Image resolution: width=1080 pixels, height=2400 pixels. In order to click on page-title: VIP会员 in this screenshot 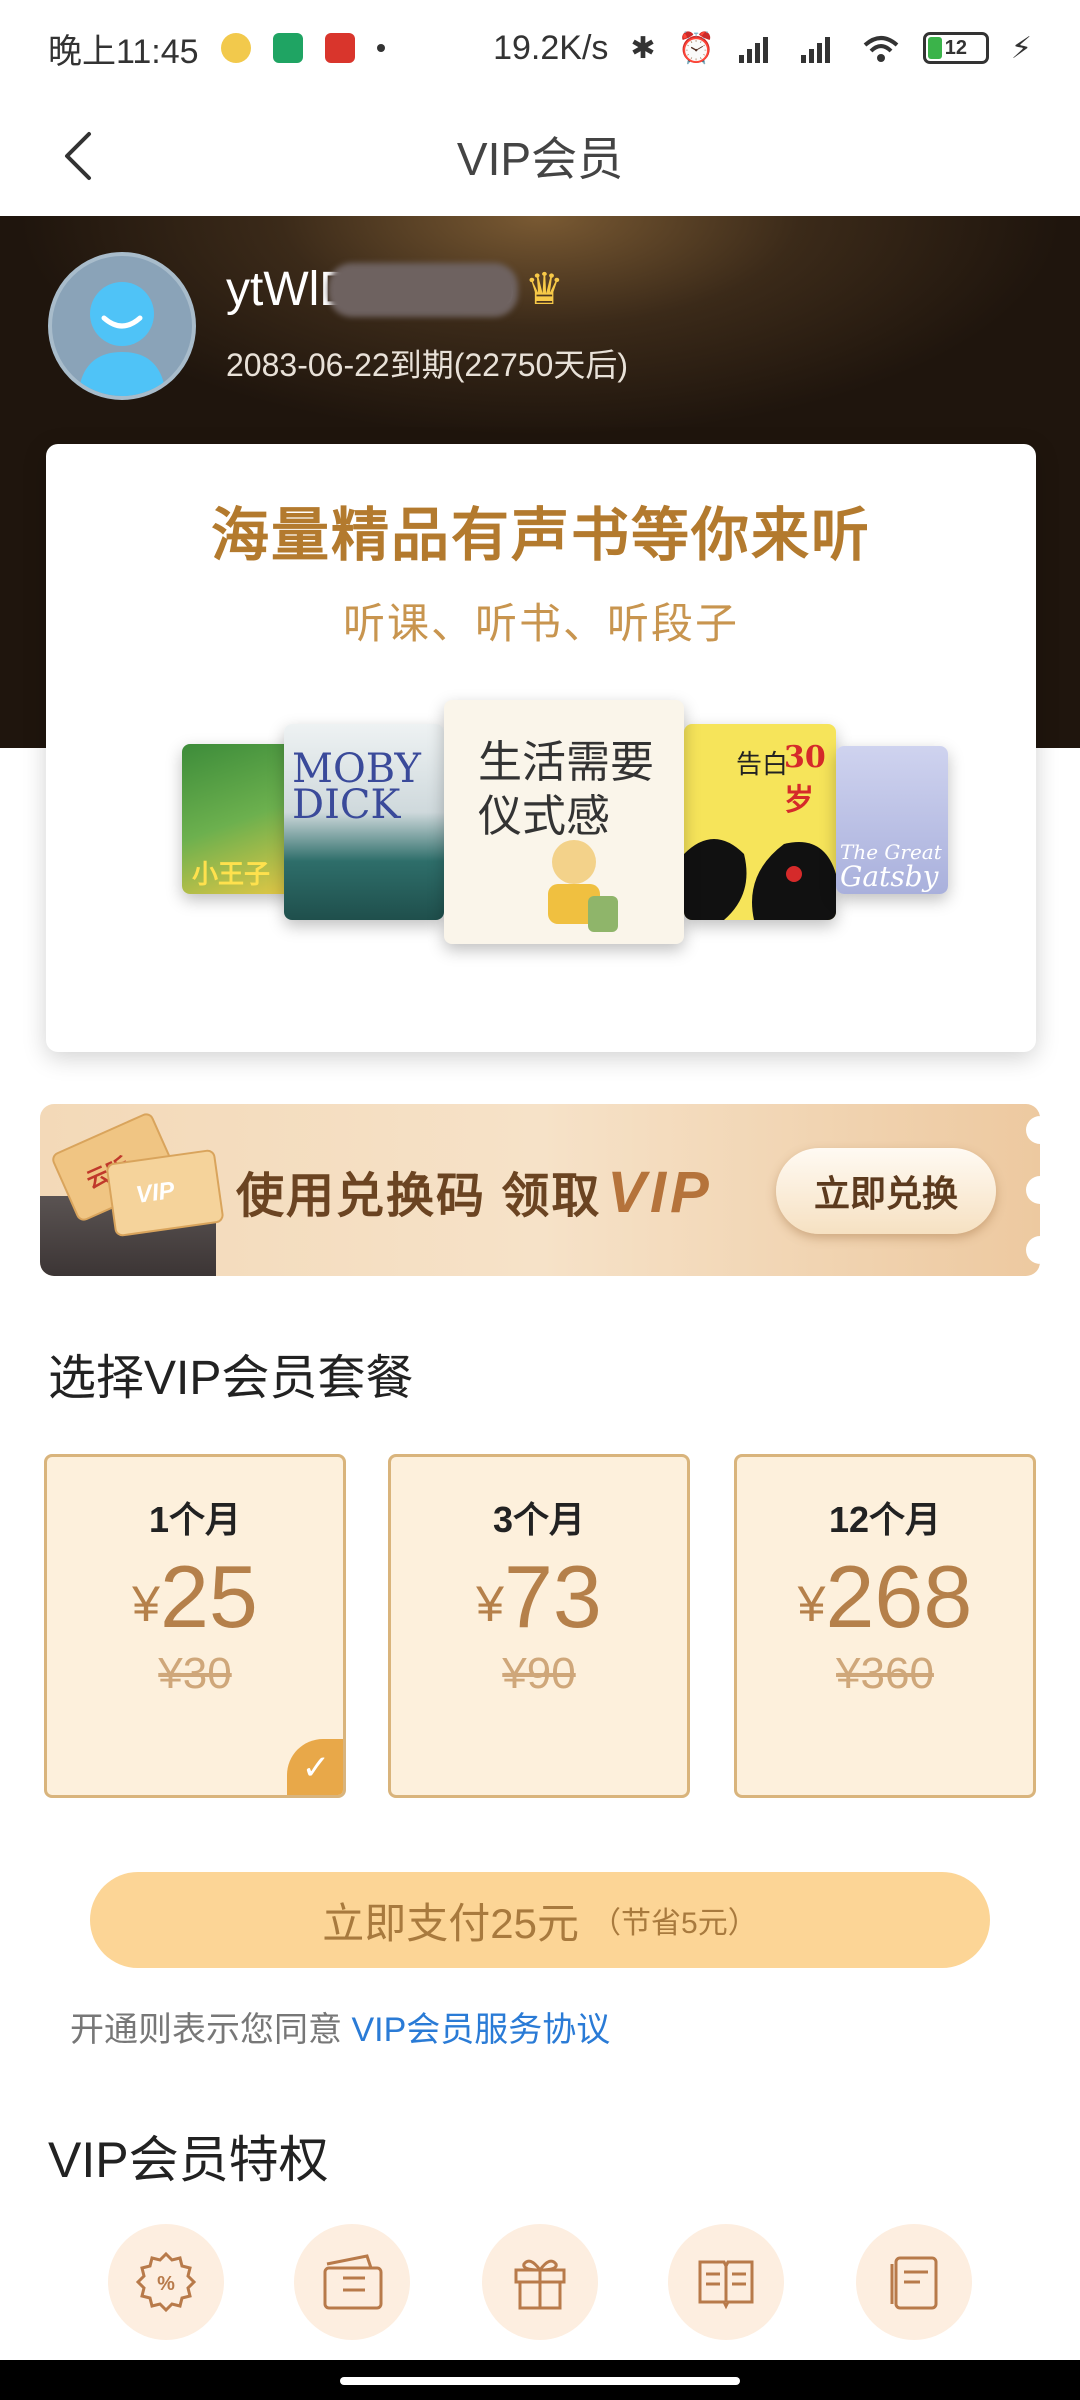, I will do `click(540, 159)`.